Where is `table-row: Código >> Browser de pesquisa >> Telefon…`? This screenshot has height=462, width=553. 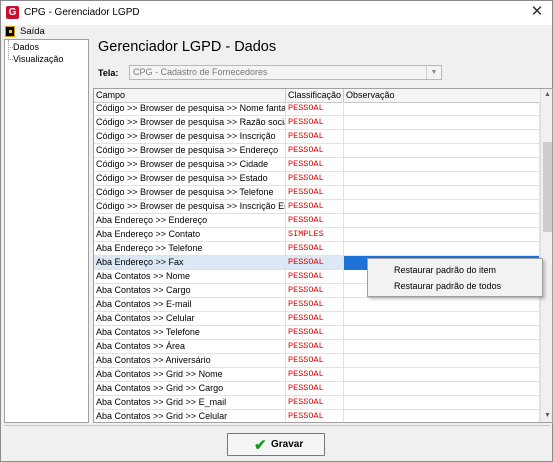
table-row: Código >> Browser de pesquisa >> Telefon… is located at coordinates (317, 193).